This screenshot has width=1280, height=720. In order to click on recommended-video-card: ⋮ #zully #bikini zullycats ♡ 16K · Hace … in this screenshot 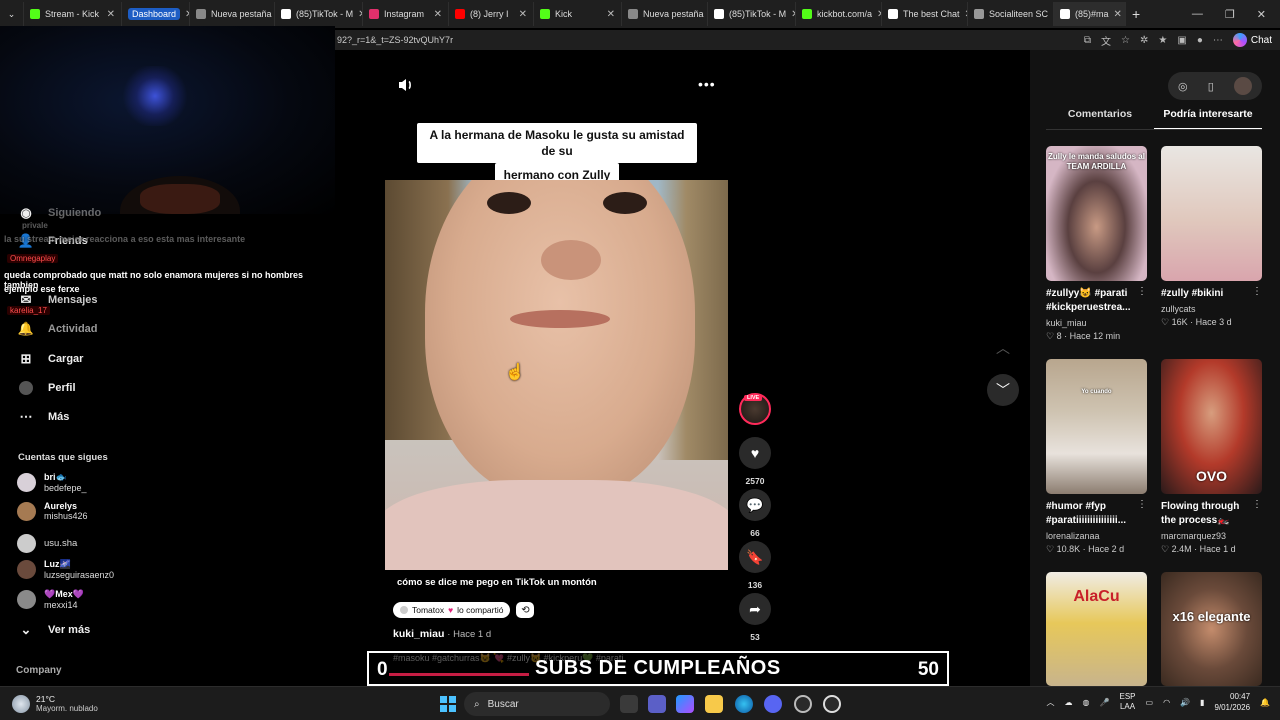, I will do `click(1211, 237)`.